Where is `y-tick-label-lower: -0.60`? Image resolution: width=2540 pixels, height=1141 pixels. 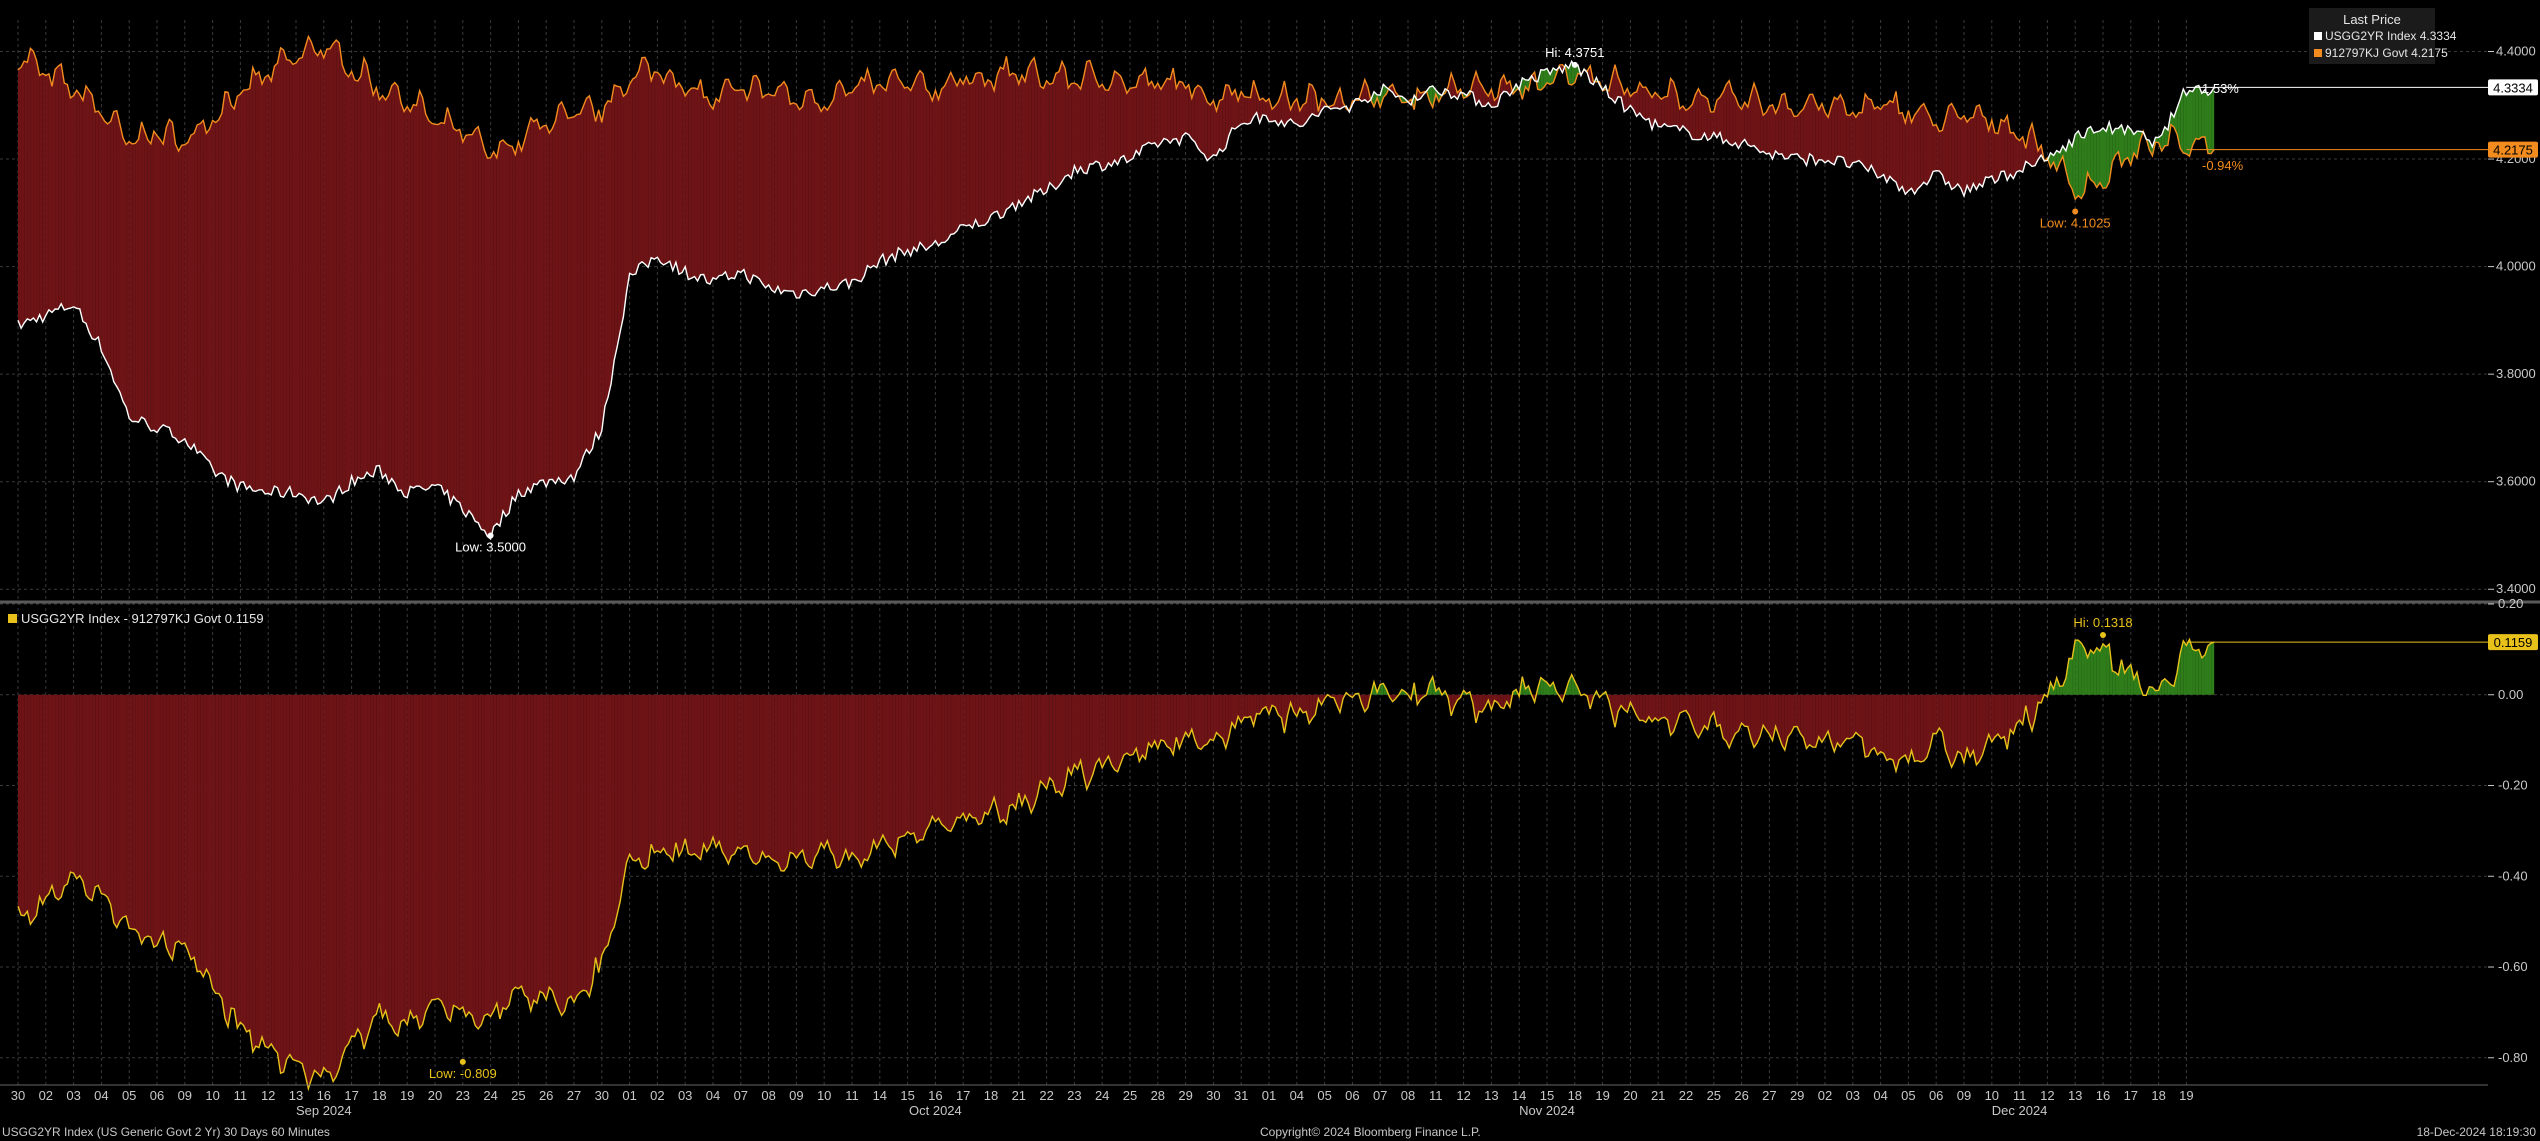 y-tick-label-lower: -0.60 is located at coordinates (2513, 966).